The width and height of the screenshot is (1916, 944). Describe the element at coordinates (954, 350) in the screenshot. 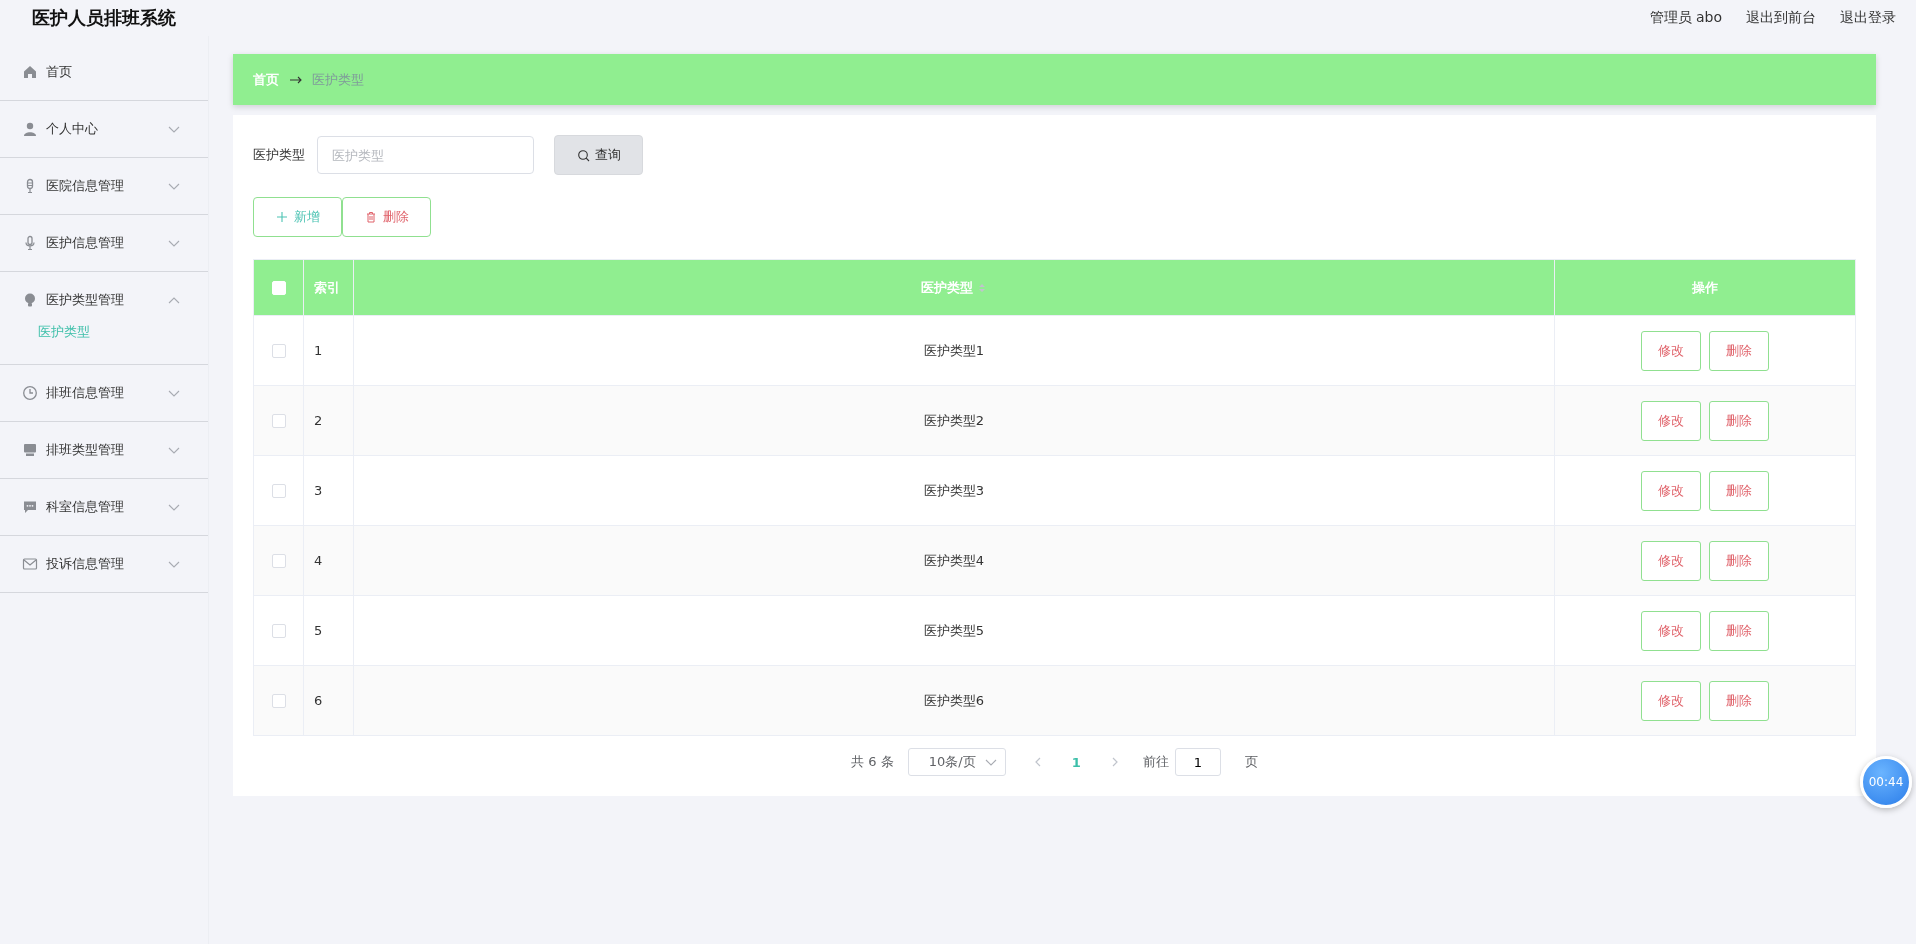

I see `table-cell: 医护类型1` at that location.